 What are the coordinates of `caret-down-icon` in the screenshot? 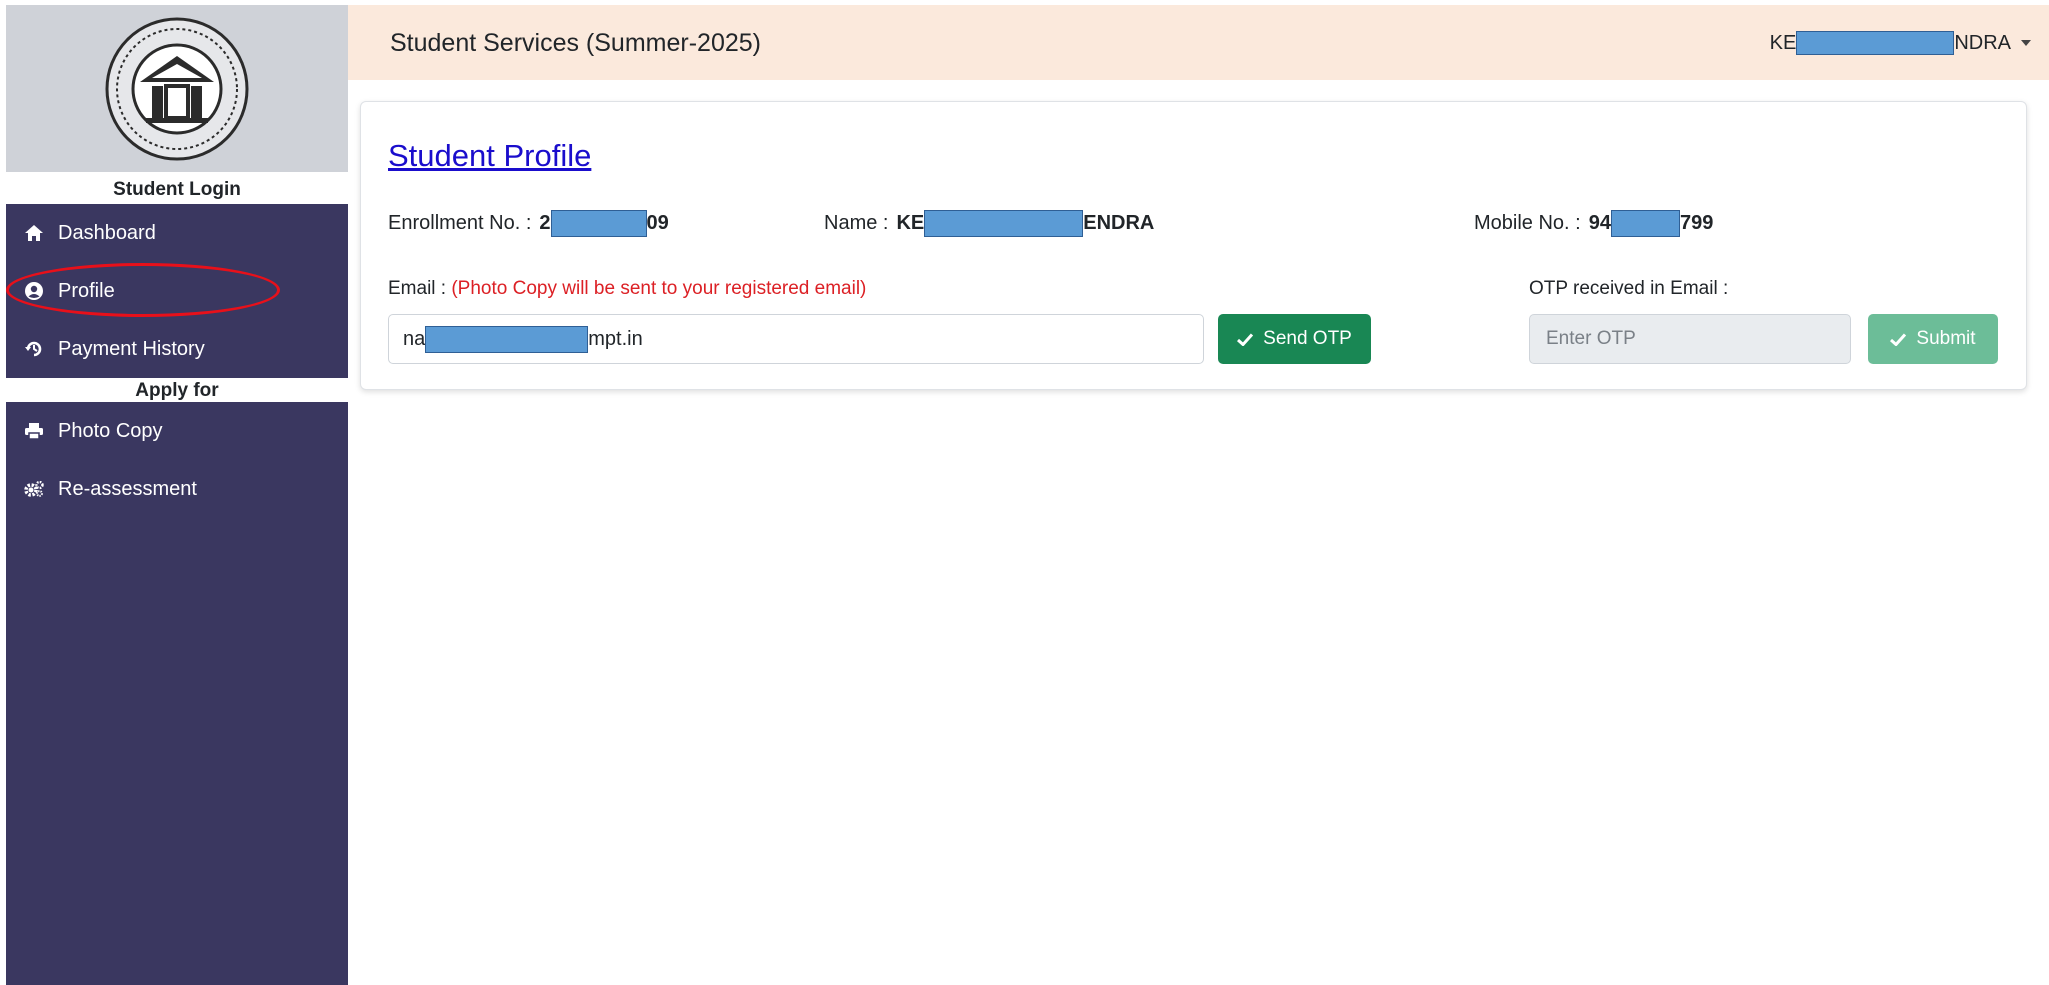 It's located at (2026, 43).